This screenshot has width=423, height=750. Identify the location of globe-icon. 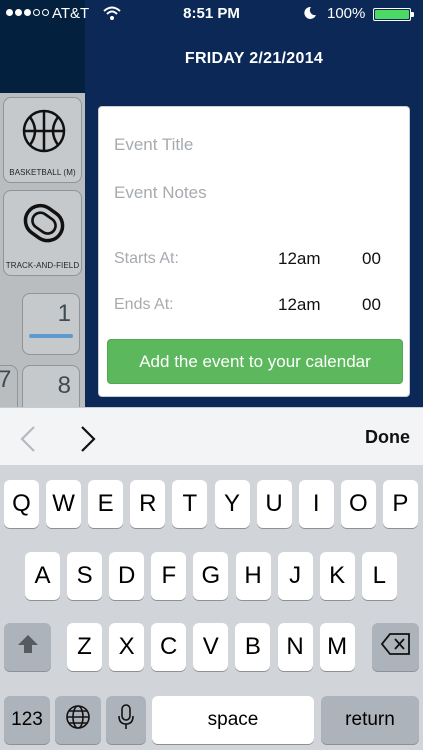
(78, 720).